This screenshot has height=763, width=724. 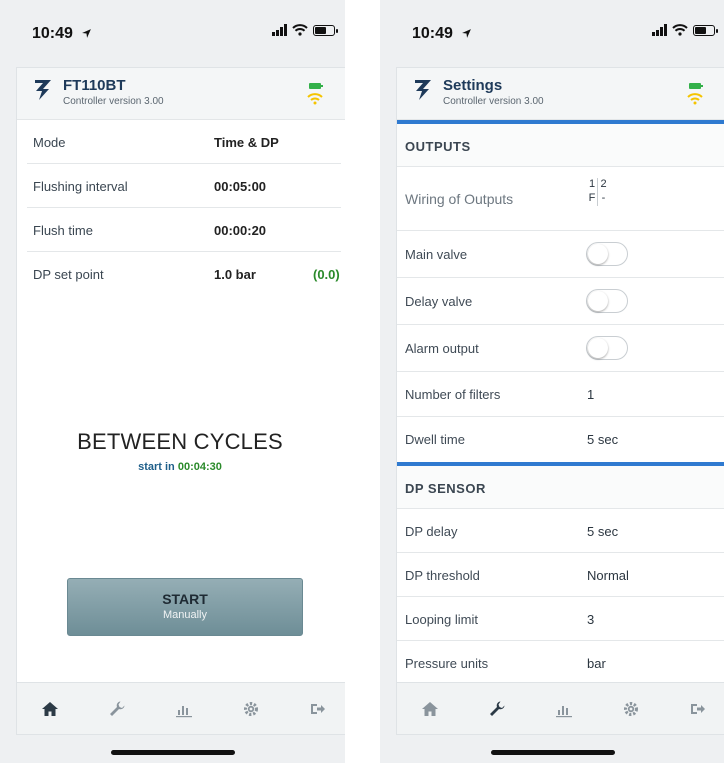 What do you see at coordinates (607, 348) in the screenshot?
I see `alarm-output-toggle` at bounding box center [607, 348].